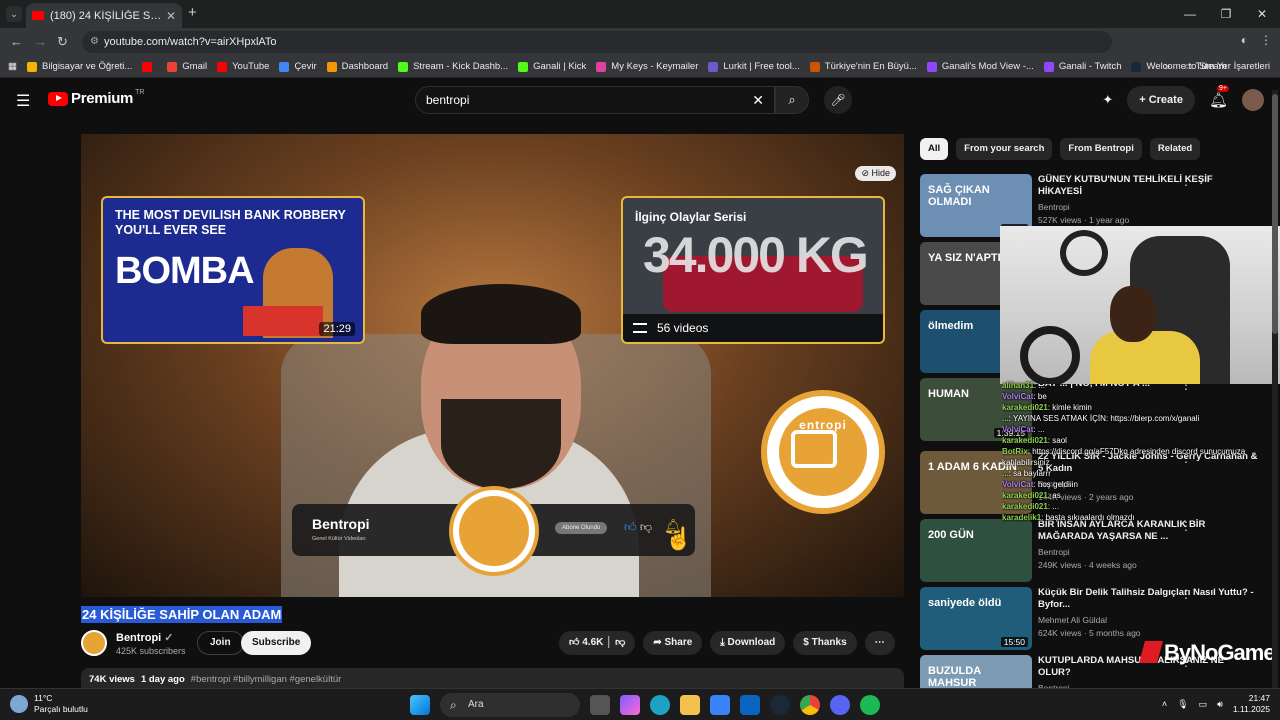 The height and width of the screenshot is (720, 1280). What do you see at coordinates (1190, 14) in the screenshot?
I see `minimize-button: —` at bounding box center [1190, 14].